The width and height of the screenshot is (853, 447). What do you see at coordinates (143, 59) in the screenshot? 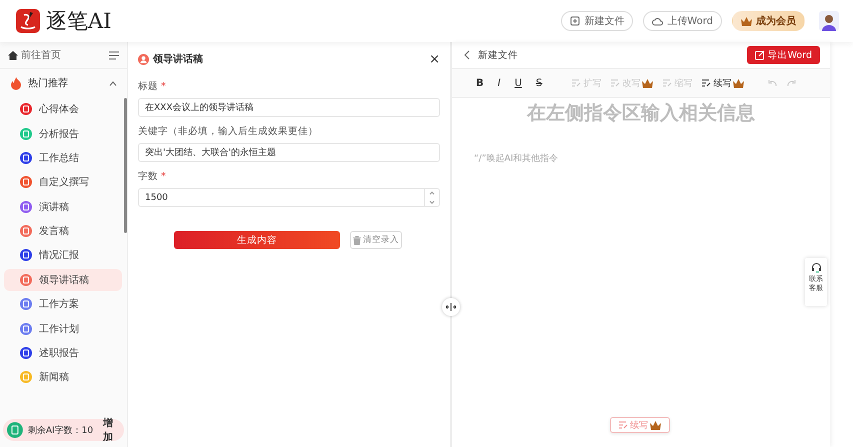
I see `person-icon` at bounding box center [143, 59].